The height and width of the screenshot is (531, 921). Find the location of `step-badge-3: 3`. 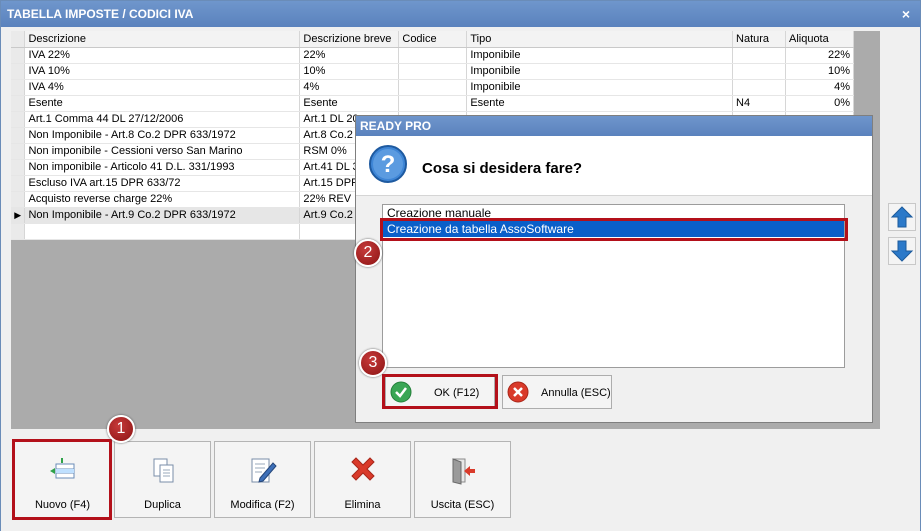

step-badge-3: 3 is located at coordinates (373, 363).